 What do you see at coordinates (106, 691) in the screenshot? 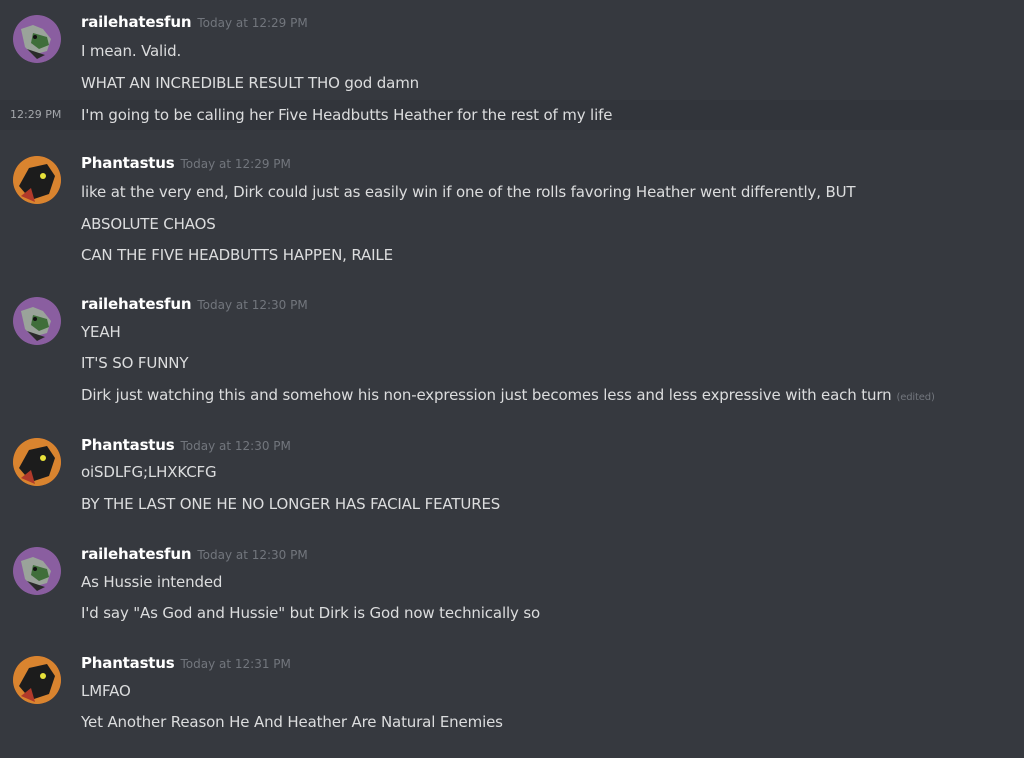
I see `message-line: LMFAO` at bounding box center [106, 691].